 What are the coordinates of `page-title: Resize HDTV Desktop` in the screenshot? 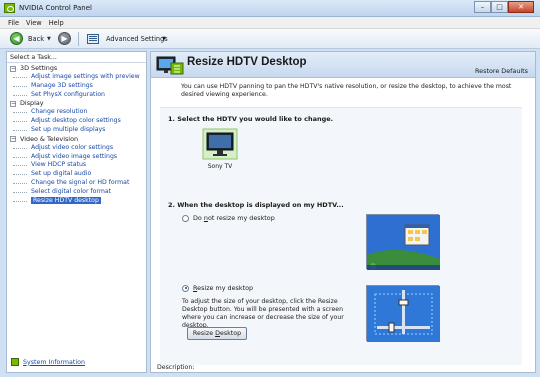 It's located at (247, 62).